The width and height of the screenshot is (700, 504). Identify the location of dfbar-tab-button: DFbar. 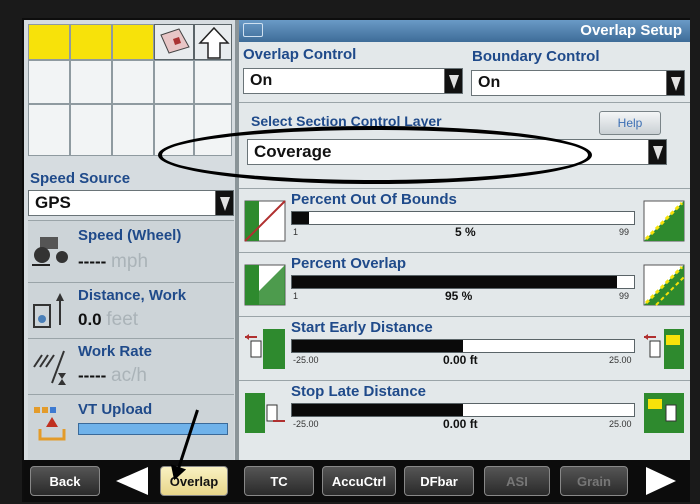
(439, 481).